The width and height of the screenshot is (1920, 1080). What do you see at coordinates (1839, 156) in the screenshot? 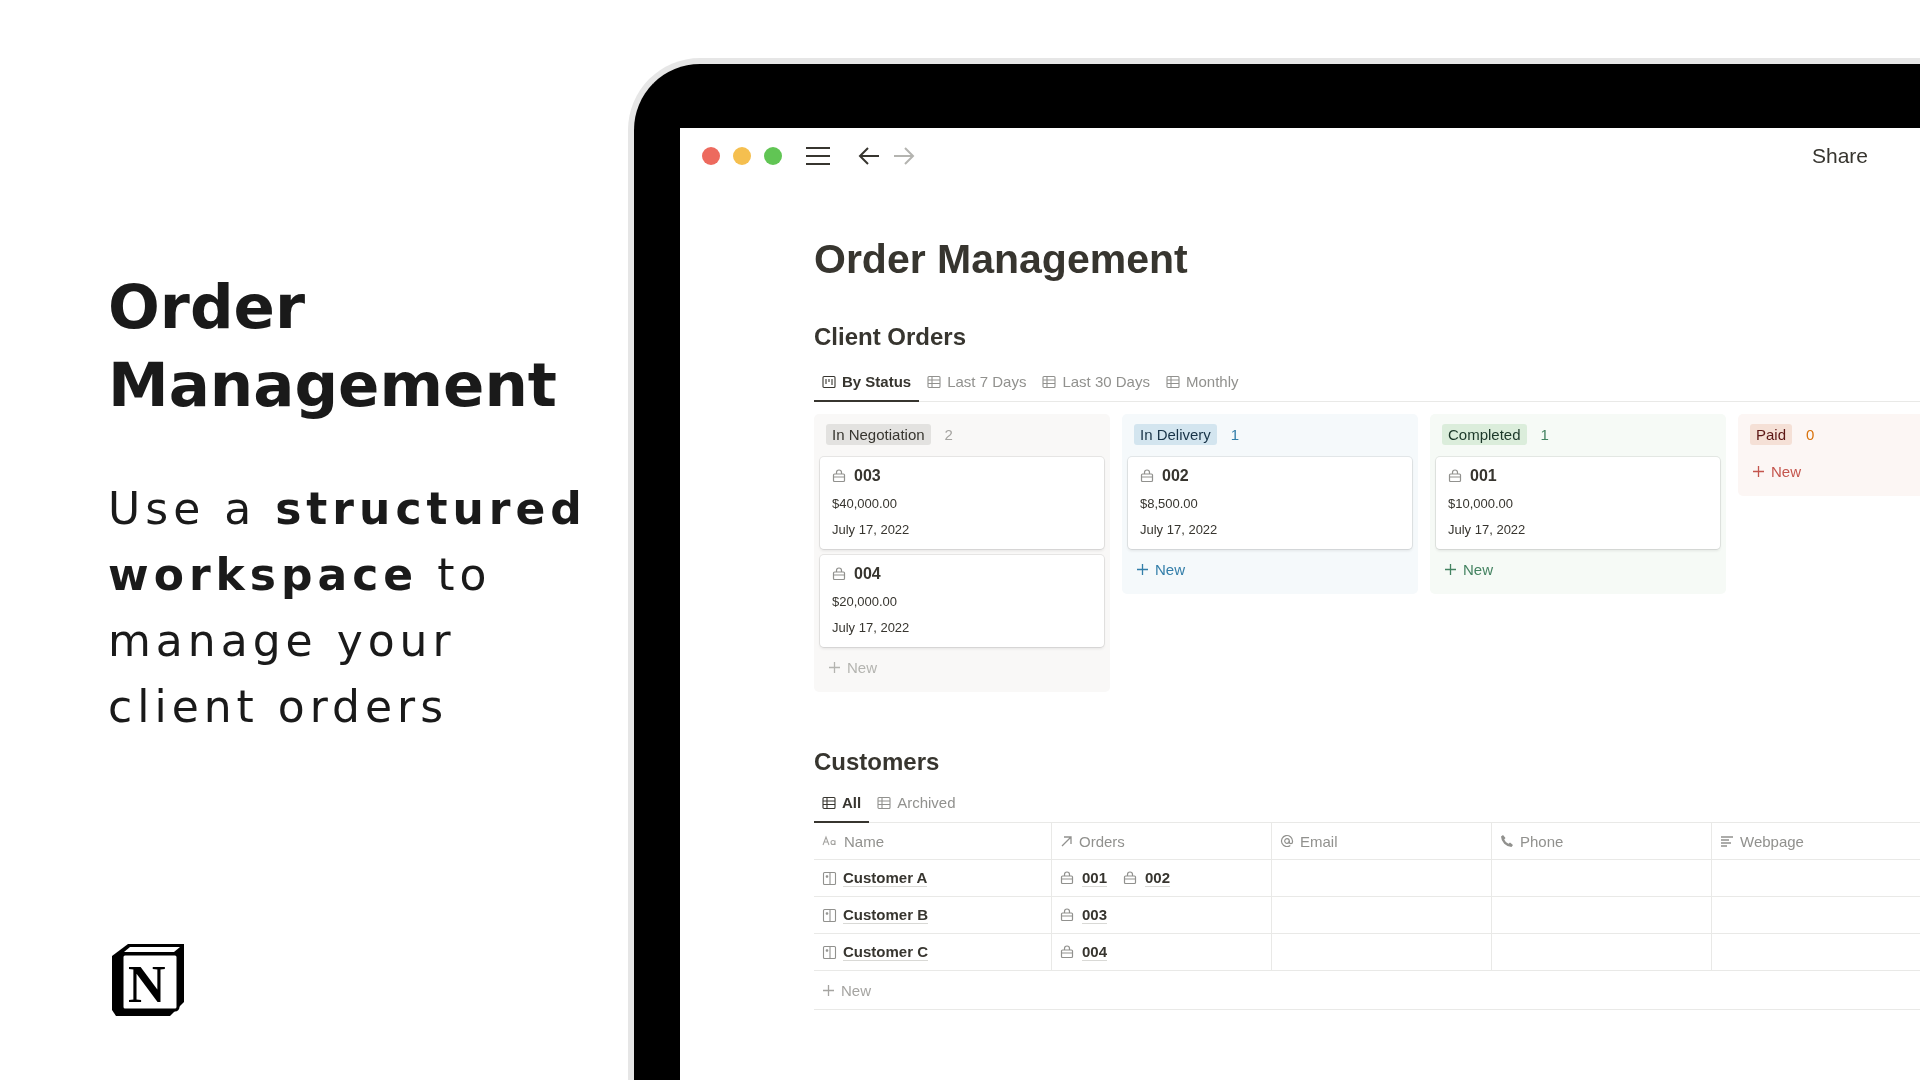
I see `share-button: Share` at bounding box center [1839, 156].